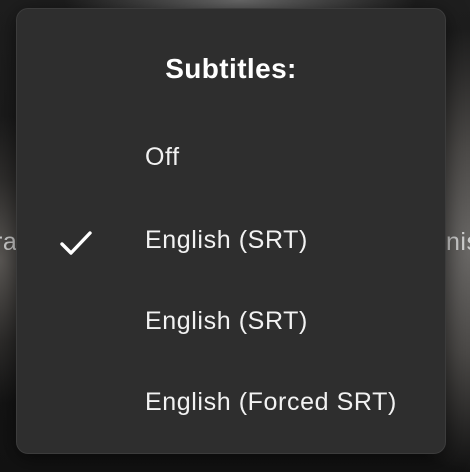 This screenshot has width=470, height=472. What do you see at coordinates (76, 243) in the screenshot?
I see `checkmark-icon` at bounding box center [76, 243].